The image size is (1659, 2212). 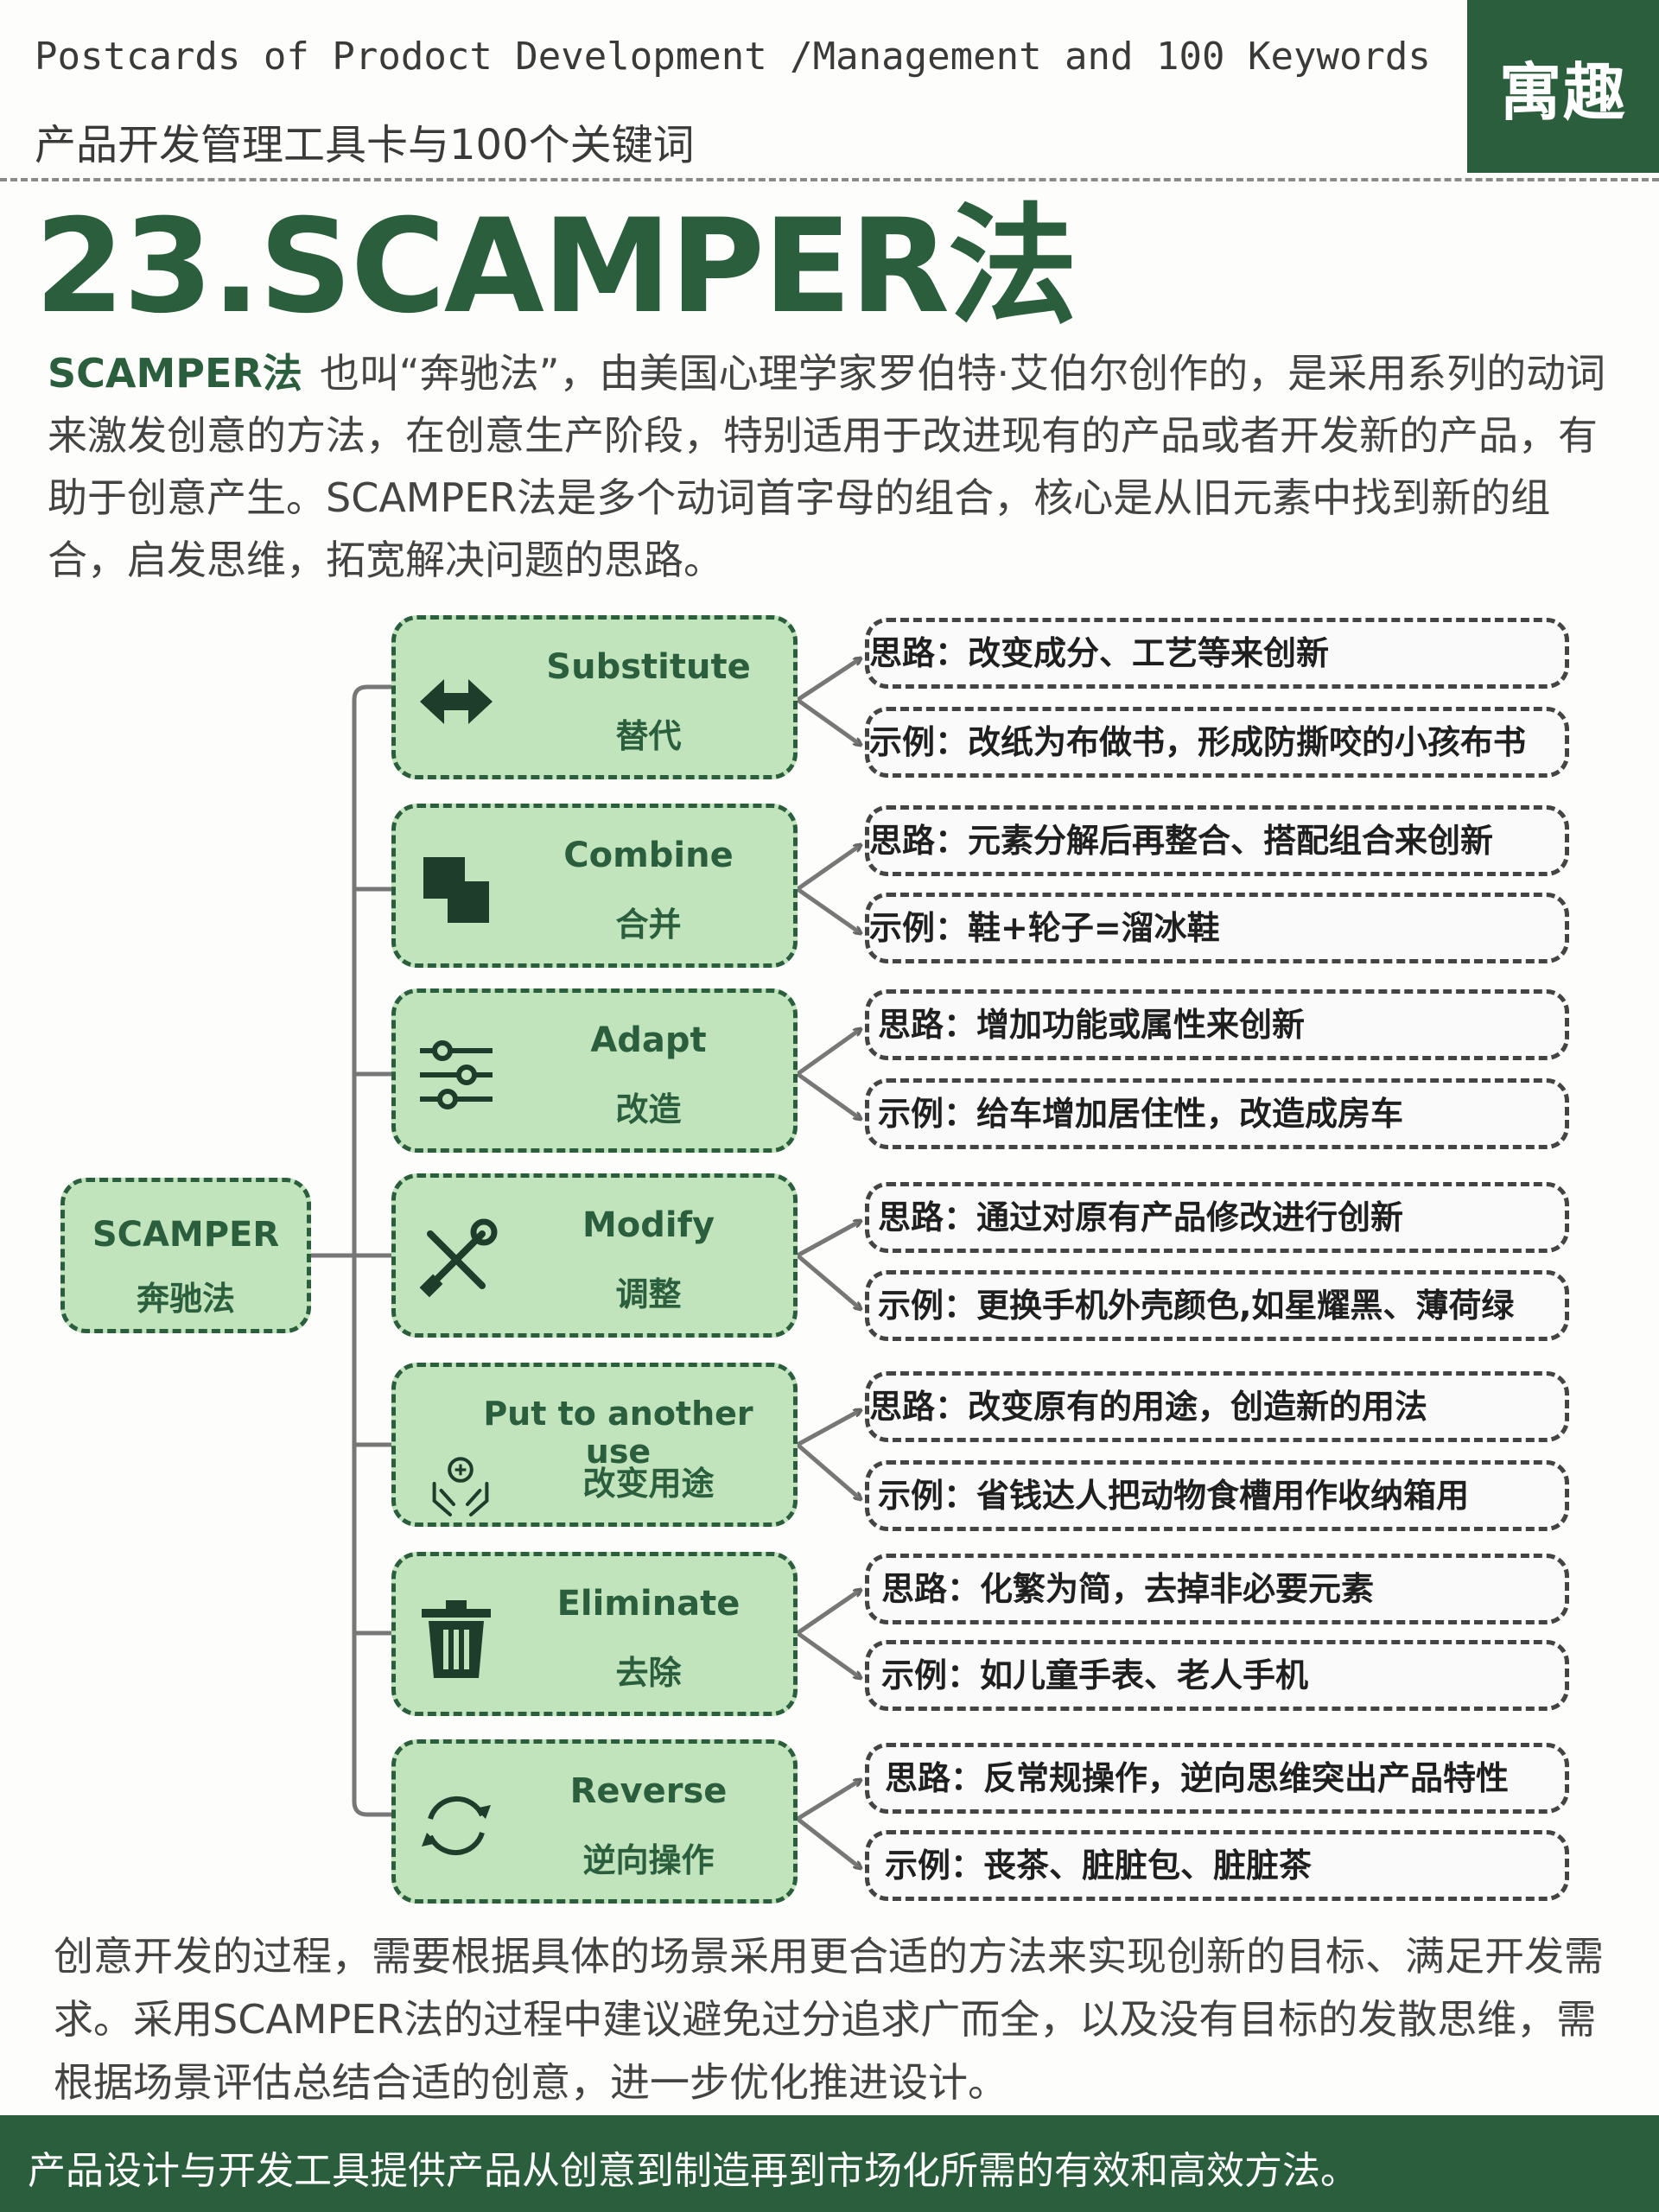 What do you see at coordinates (648, 1484) in the screenshot?
I see `put-to-another-use-cn-label: 改变用途` at bounding box center [648, 1484].